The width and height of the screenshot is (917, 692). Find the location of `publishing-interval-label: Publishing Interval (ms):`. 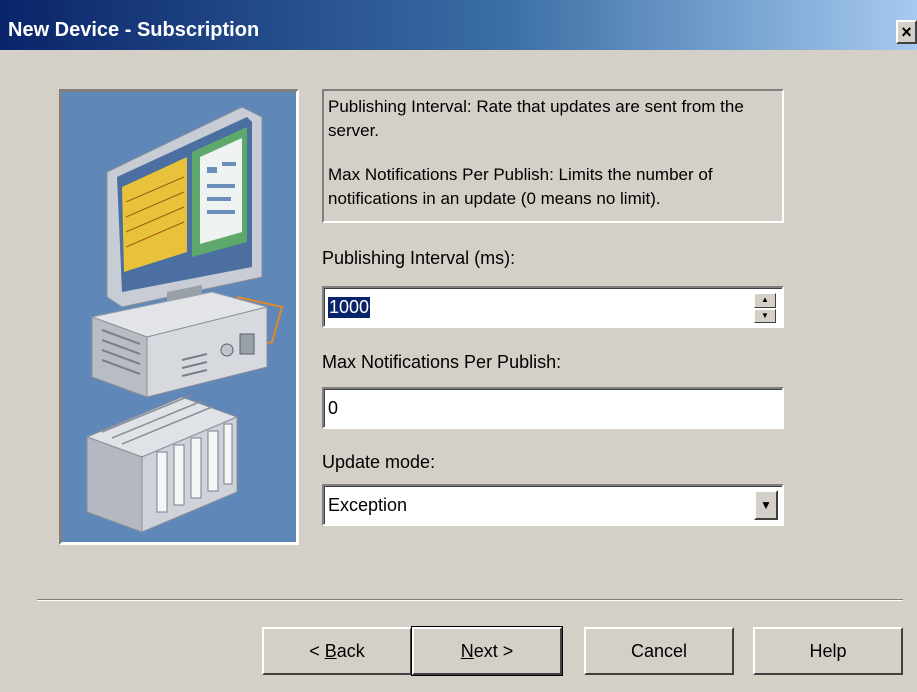

publishing-interval-label: Publishing Interval (ms): is located at coordinates (419, 258).